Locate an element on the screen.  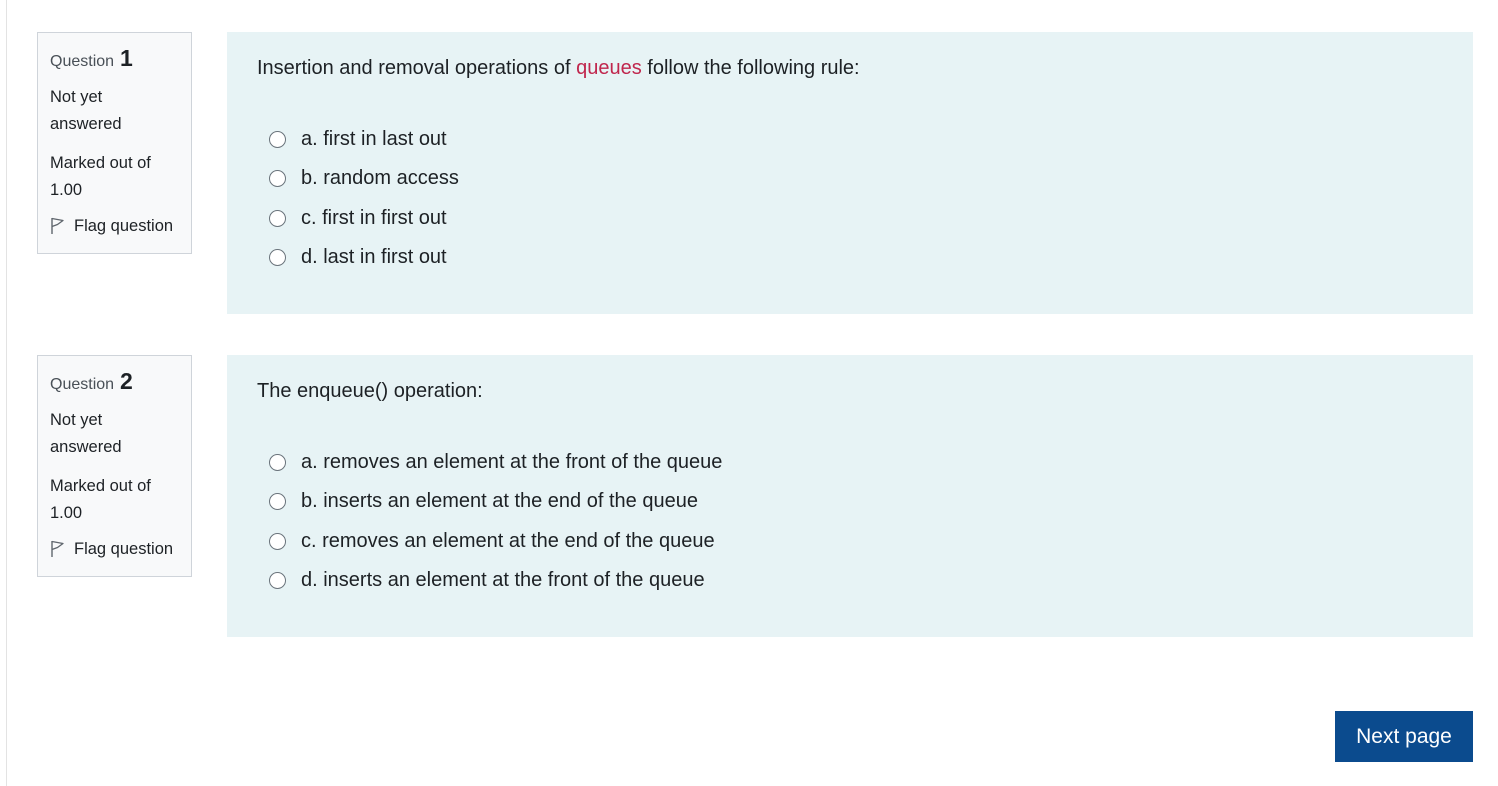
answer-label: a. first in last out is located at coordinates (374, 139).